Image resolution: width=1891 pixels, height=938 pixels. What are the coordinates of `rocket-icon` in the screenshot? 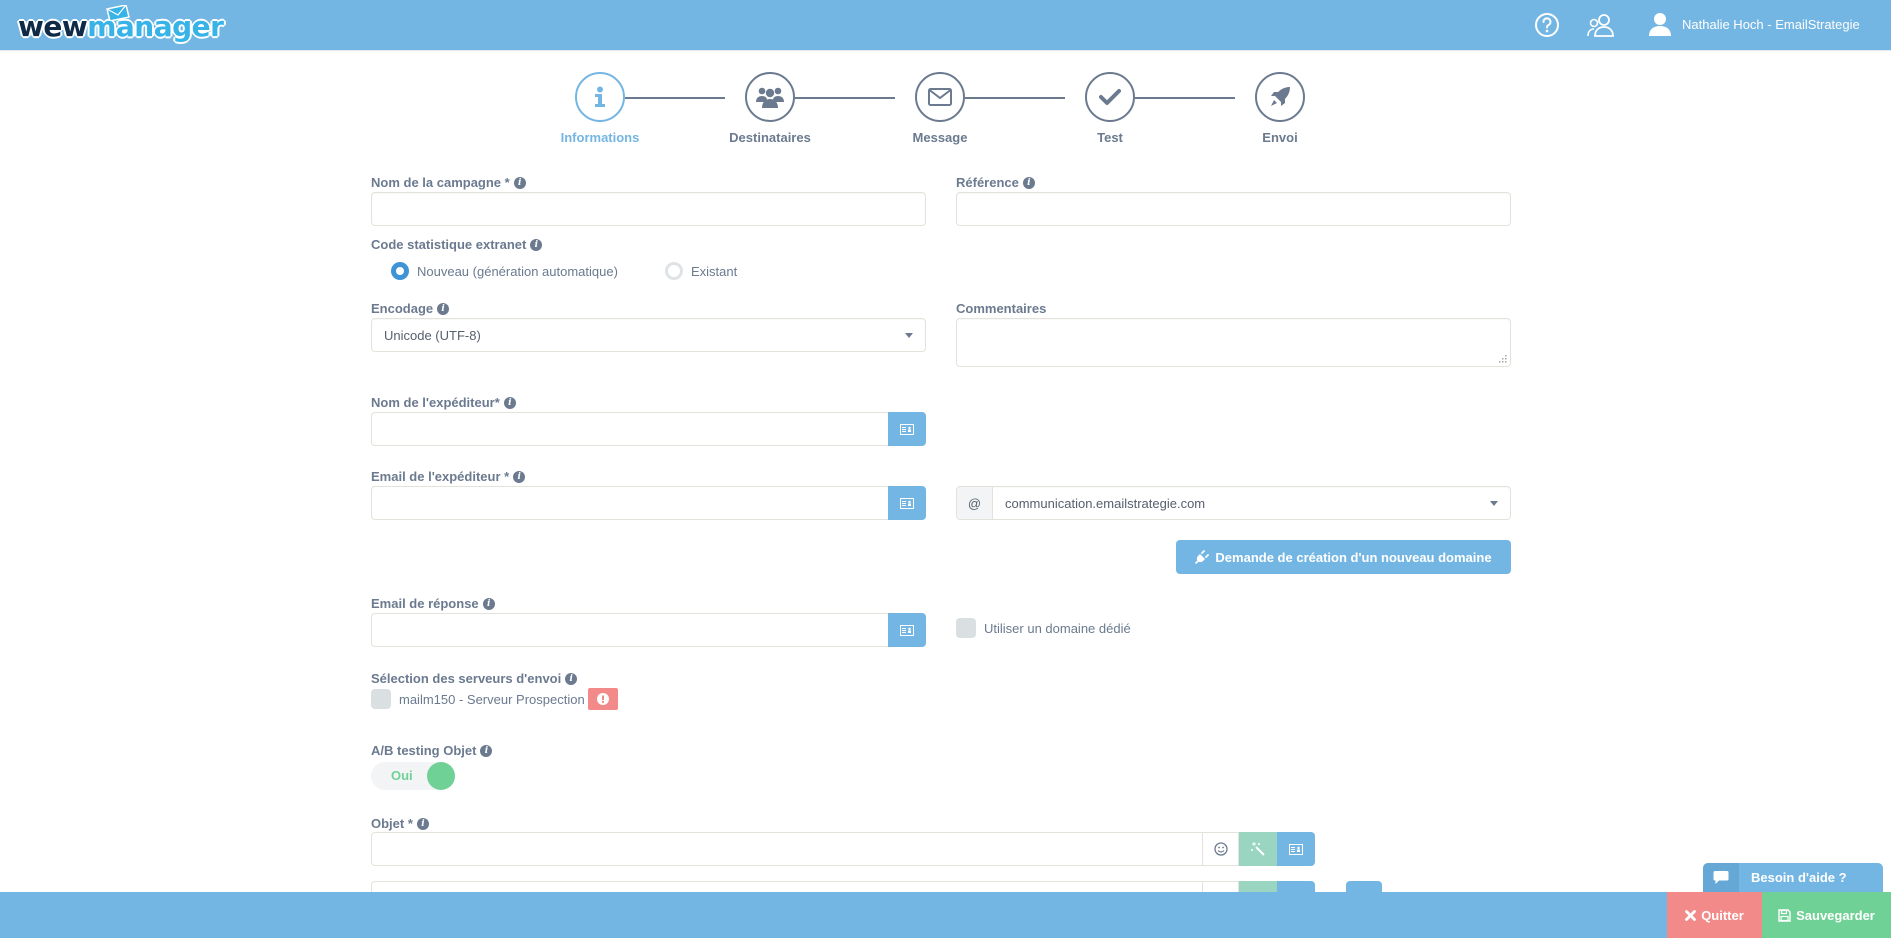 It's located at (1280, 96).